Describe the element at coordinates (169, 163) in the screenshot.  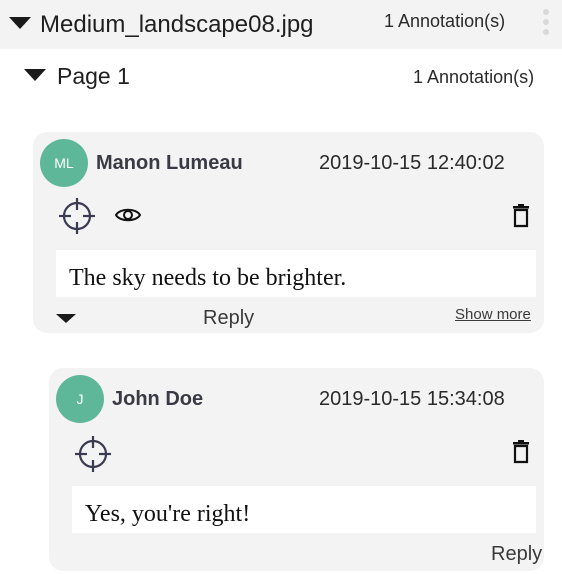
I see `author-name: Manon Lumeau` at that location.